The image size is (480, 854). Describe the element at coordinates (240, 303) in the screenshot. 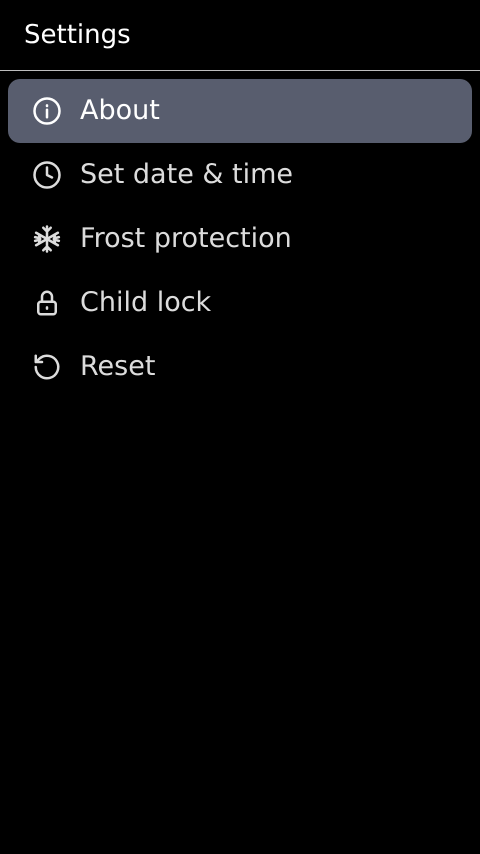

I see `menu-item: Child lock` at that location.